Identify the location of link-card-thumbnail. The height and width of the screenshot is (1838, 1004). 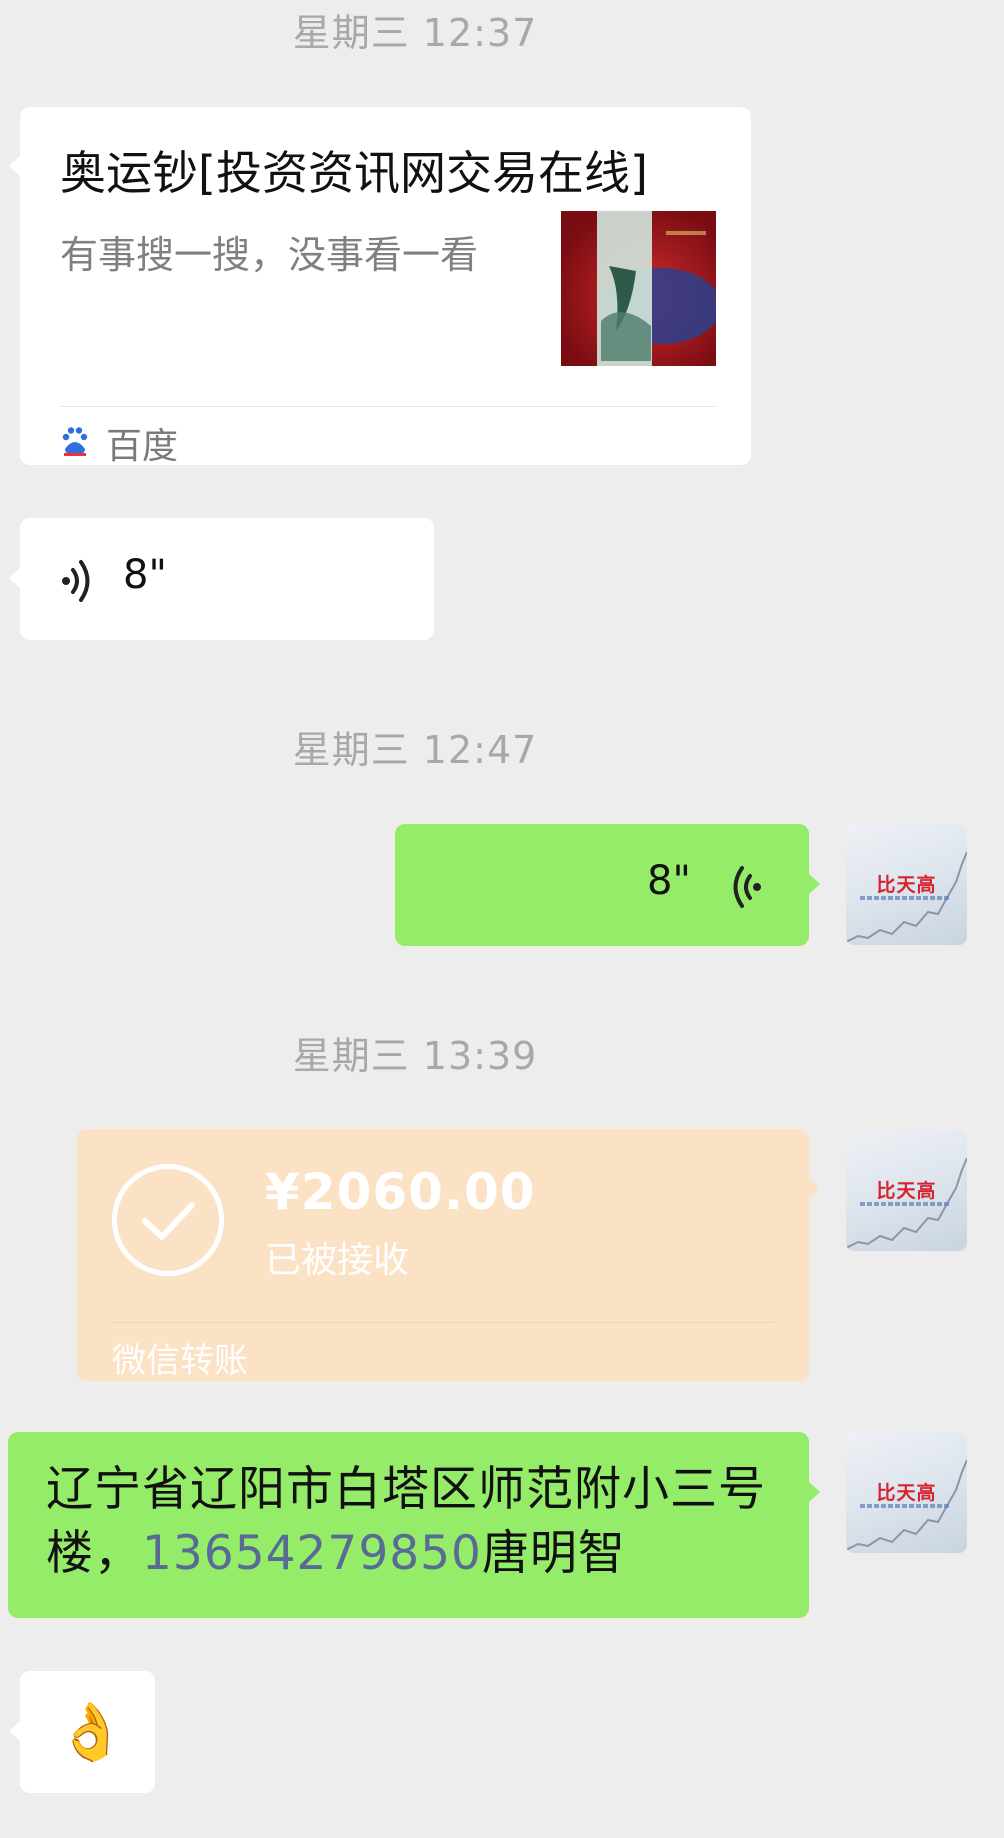
(638, 288).